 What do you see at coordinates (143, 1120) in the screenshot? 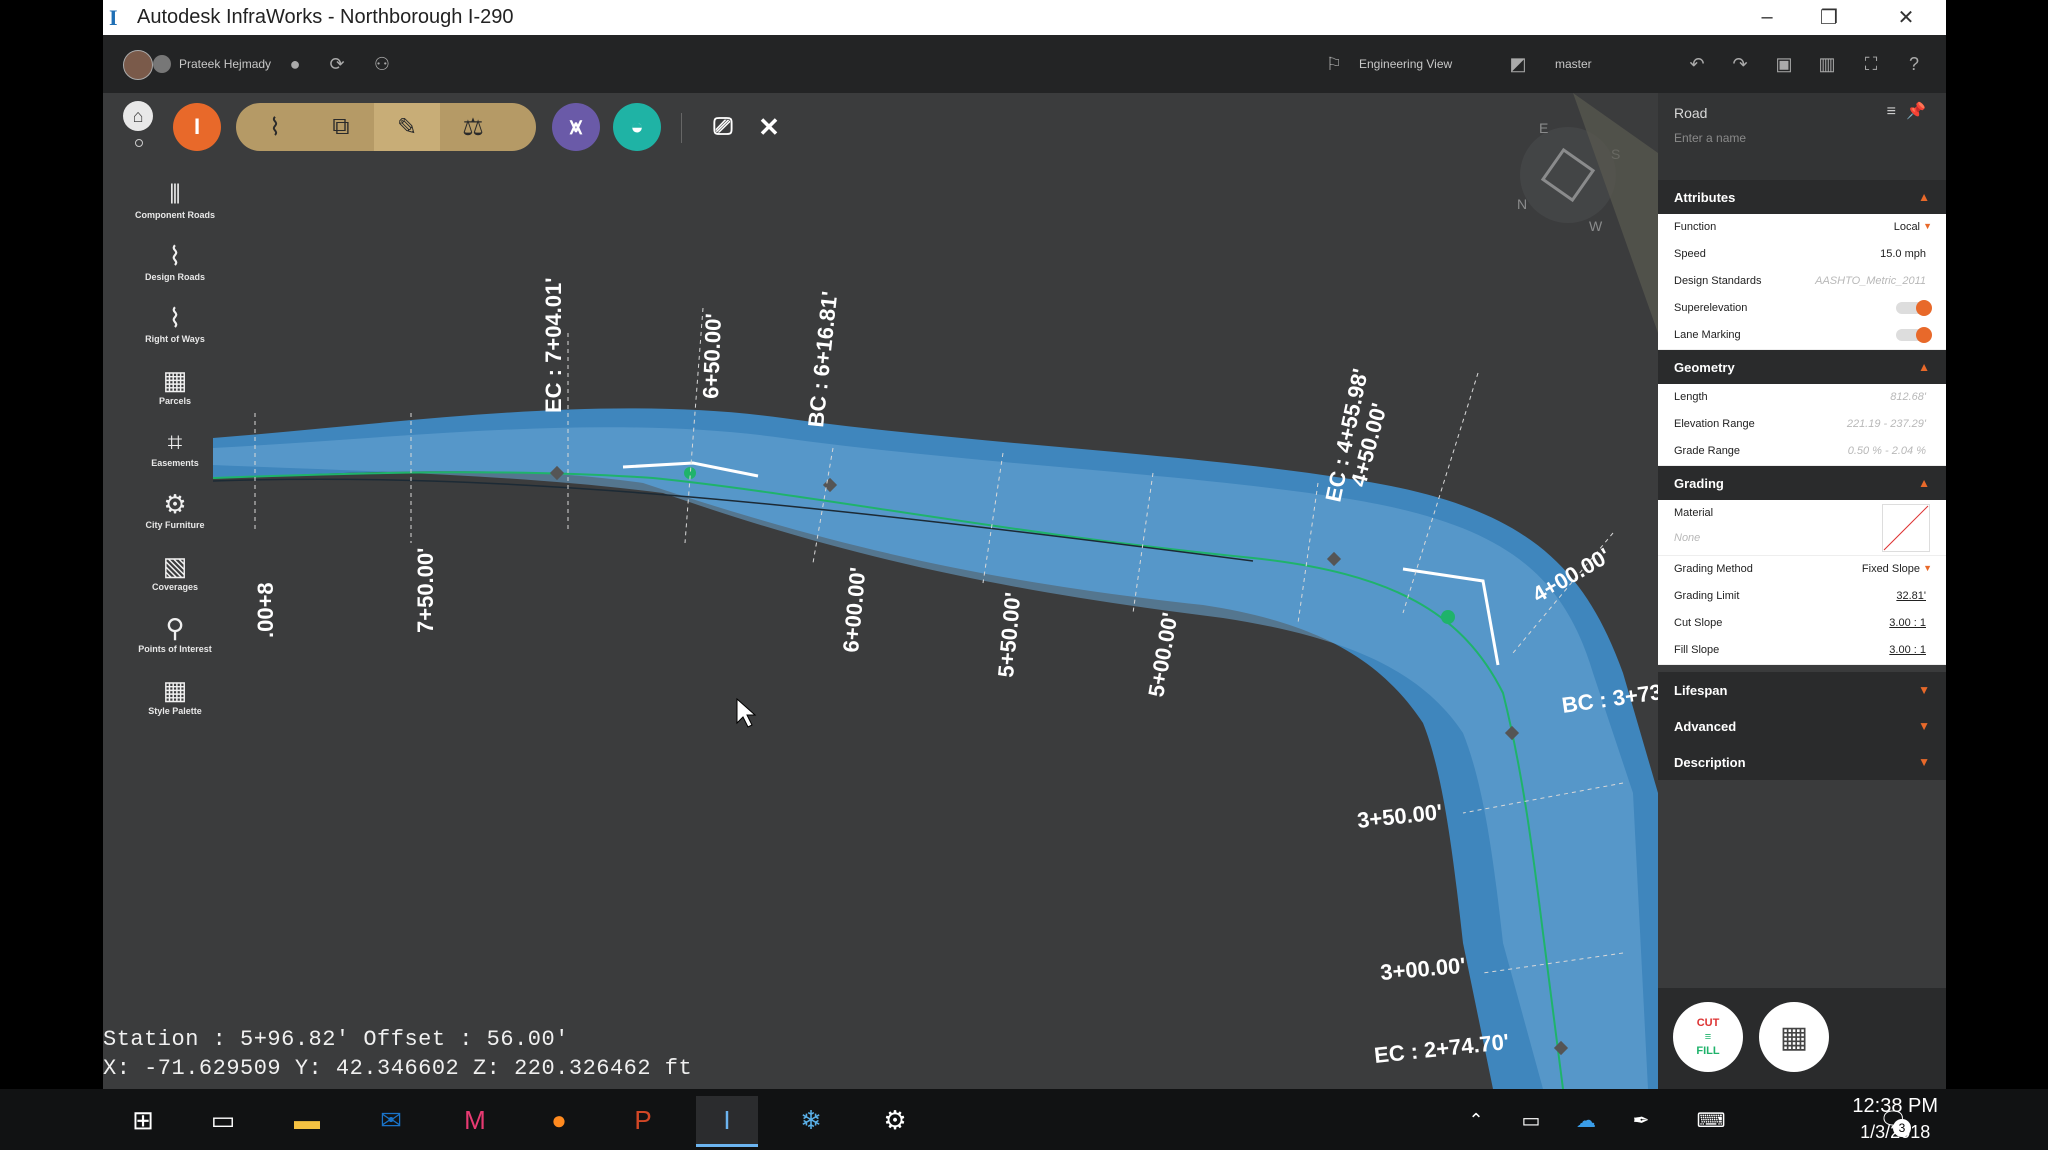
I see `start-icon: ⊞` at bounding box center [143, 1120].